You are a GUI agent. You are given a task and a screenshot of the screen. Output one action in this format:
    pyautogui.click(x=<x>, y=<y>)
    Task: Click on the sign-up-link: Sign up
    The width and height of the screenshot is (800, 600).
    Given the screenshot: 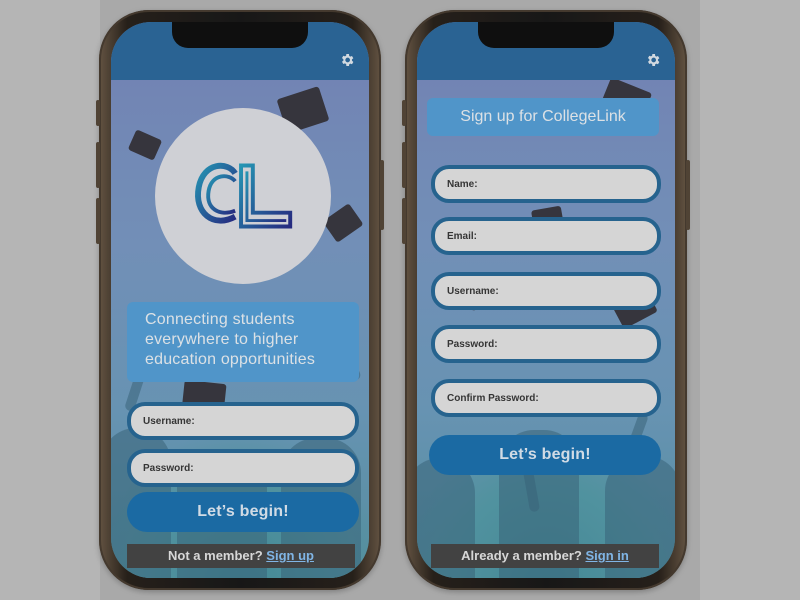 What is the action you would take?
    pyautogui.click(x=290, y=555)
    